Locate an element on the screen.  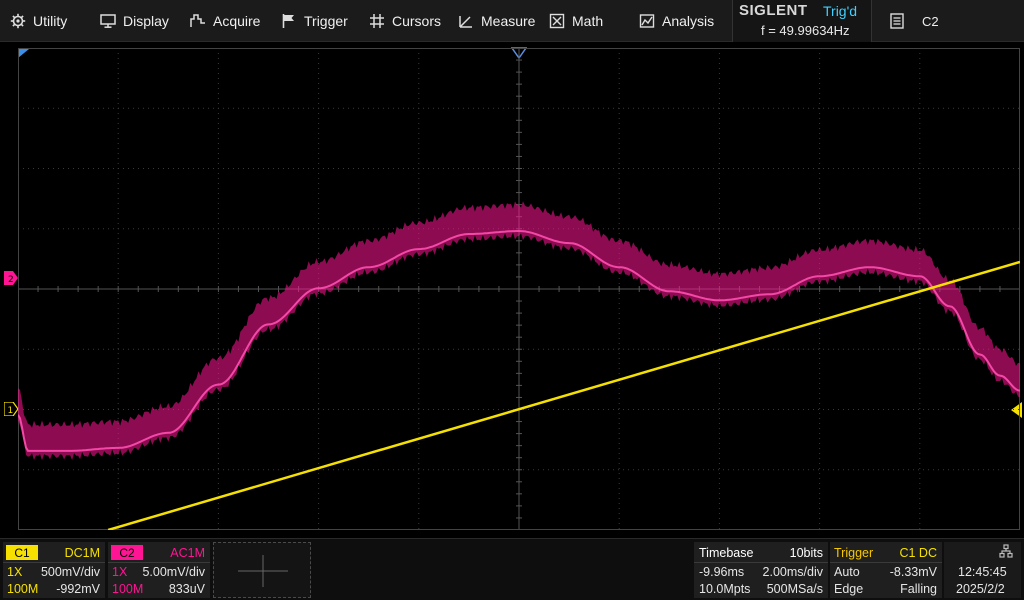
gear-icon is located at coordinates (18, 21).